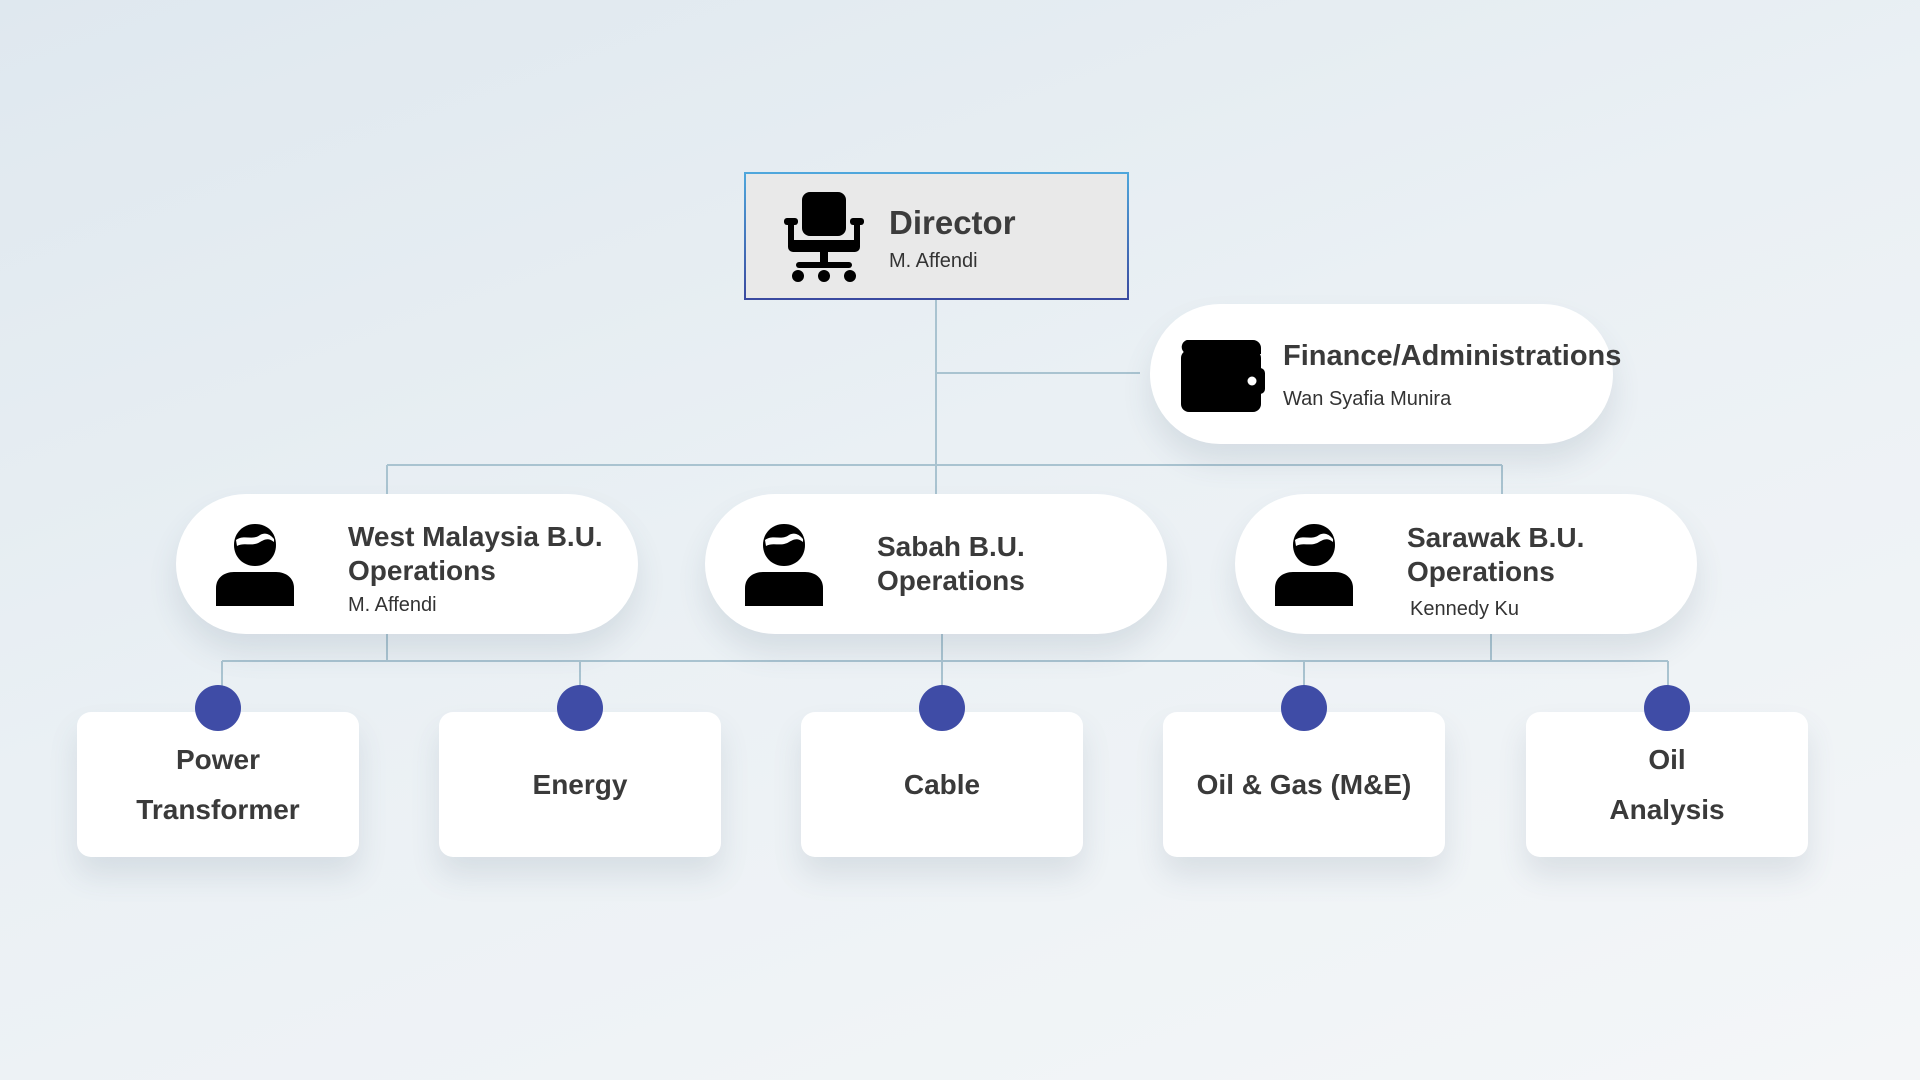 Image resolution: width=1920 pixels, height=1080 pixels. Describe the element at coordinates (1667, 809) in the screenshot. I see `division-label-line2: Analysis` at that location.